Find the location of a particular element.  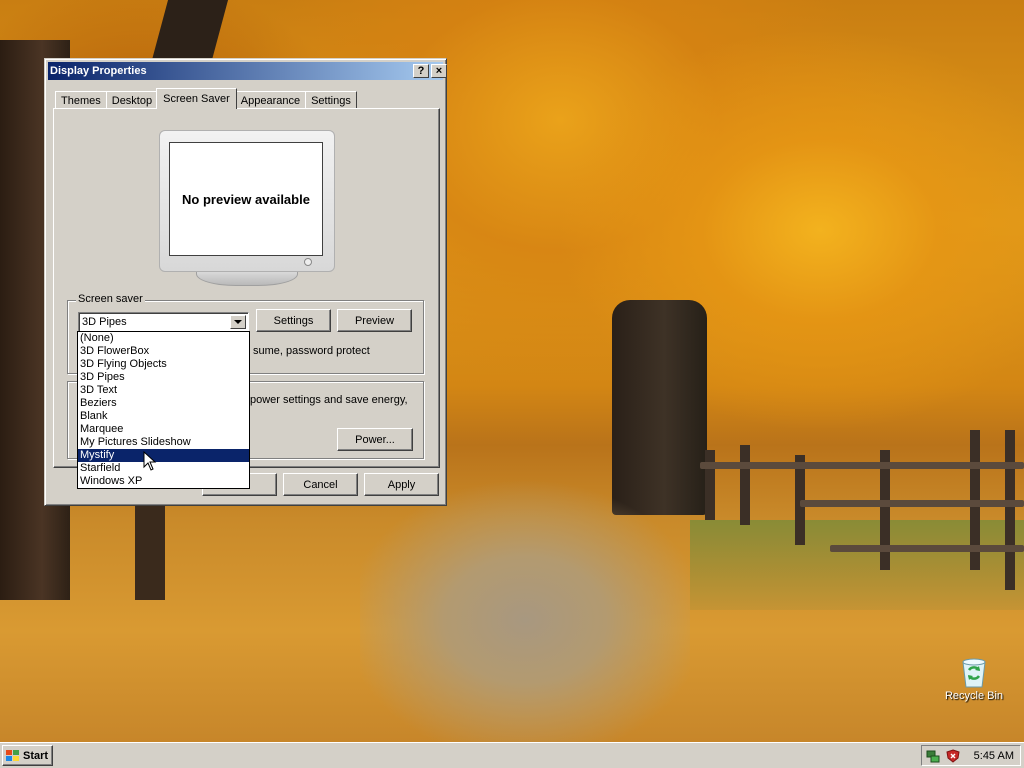

tab-screen-saver: Screen Saver is located at coordinates (196, 98).